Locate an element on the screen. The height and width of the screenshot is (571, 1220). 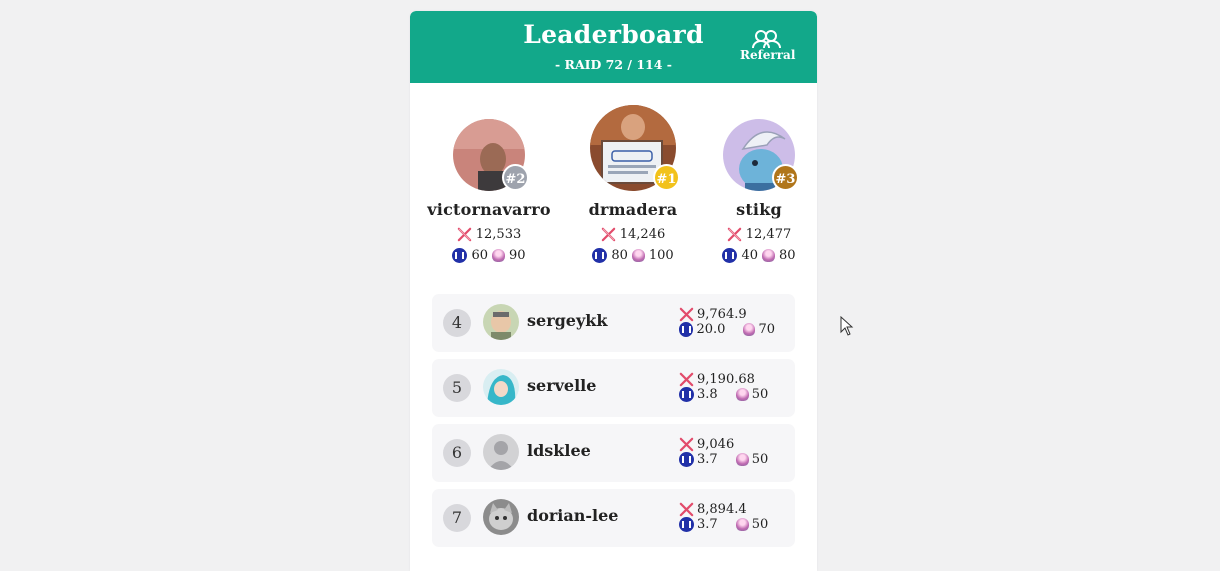
gem-value: 70 is located at coordinates (766, 329).